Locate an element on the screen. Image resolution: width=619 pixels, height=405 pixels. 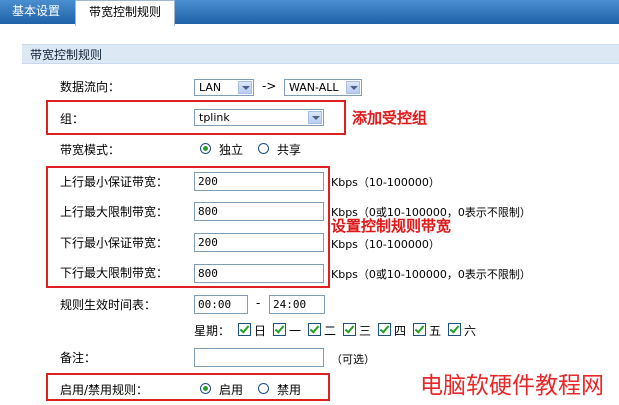
week-day-4-label: 四 is located at coordinates (400, 331).